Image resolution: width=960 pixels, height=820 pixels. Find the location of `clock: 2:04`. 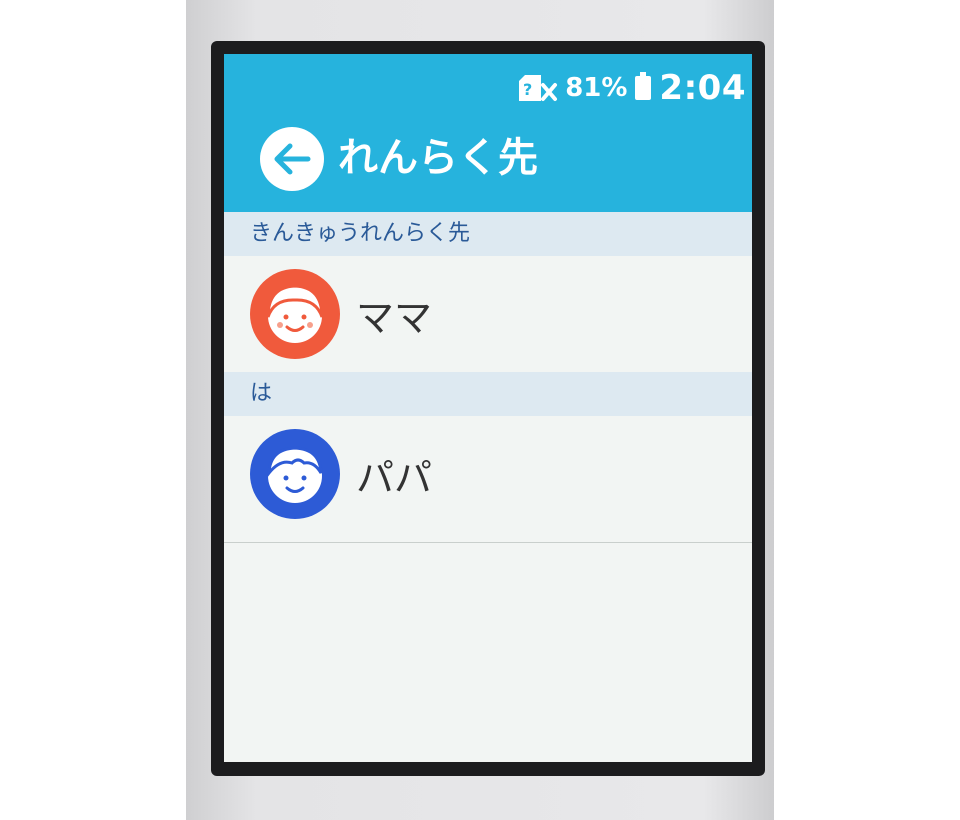

clock: 2:04 is located at coordinates (702, 88).